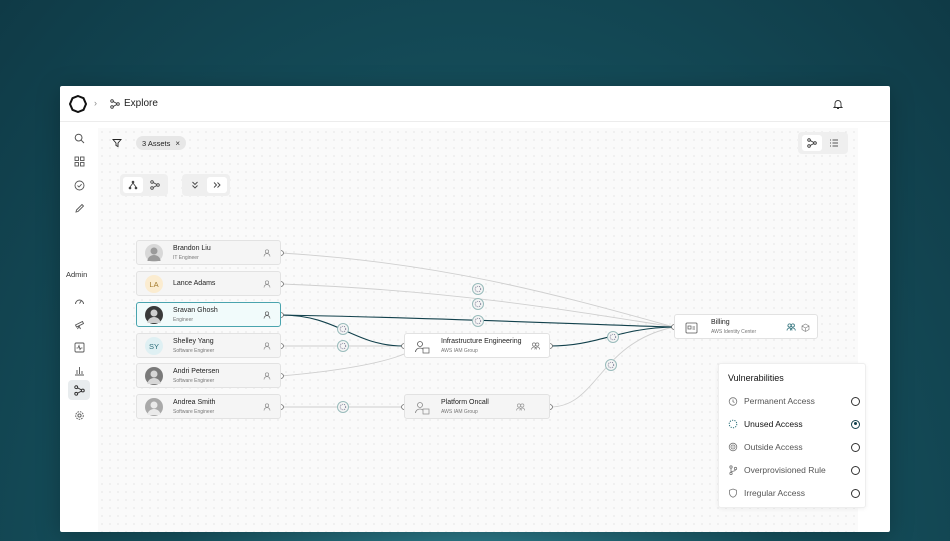 This screenshot has height=541, width=950. Describe the element at coordinates (141, 103) in the screenshot. I see `breadcrumb-explore: Explore` at that location.